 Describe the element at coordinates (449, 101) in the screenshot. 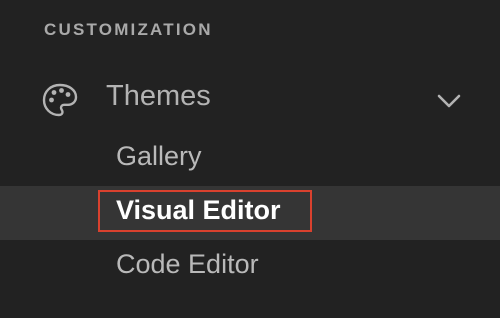

I see `chevron-down-icon` at that location.